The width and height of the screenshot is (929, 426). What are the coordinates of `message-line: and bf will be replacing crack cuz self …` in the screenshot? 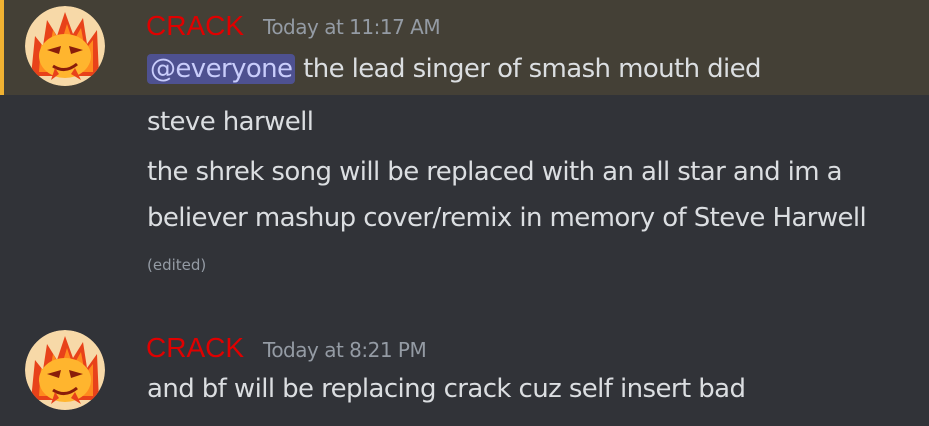 It's located at (446, 389).